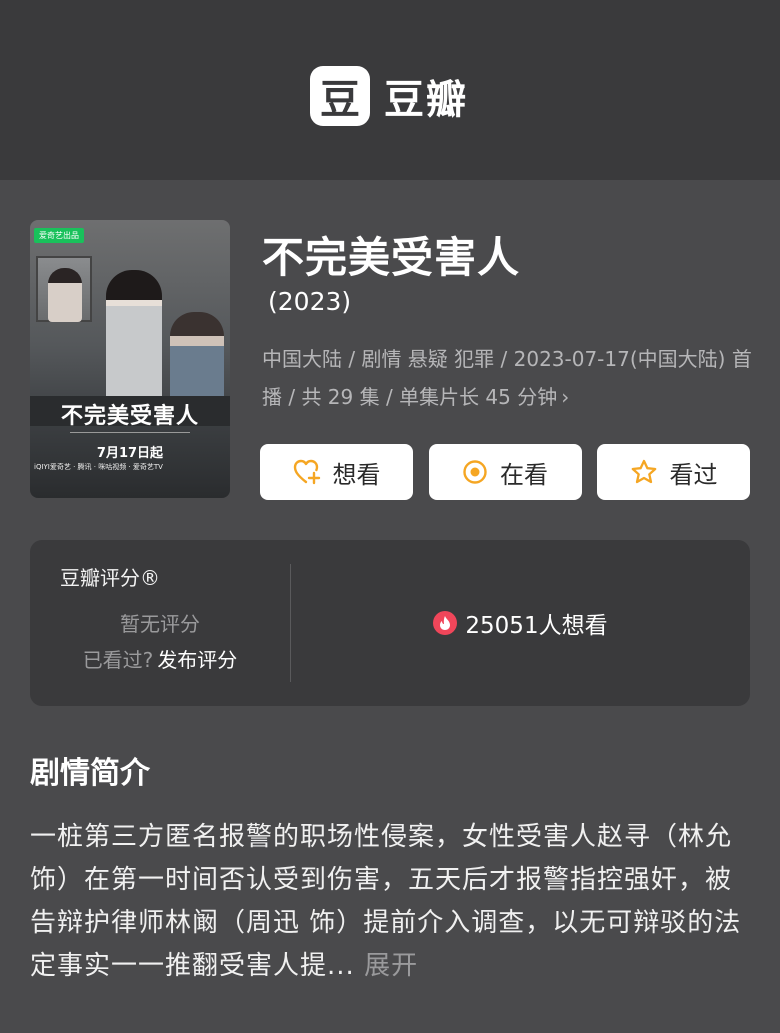  I want to click on watched-button: 看过, so click(673, 472).